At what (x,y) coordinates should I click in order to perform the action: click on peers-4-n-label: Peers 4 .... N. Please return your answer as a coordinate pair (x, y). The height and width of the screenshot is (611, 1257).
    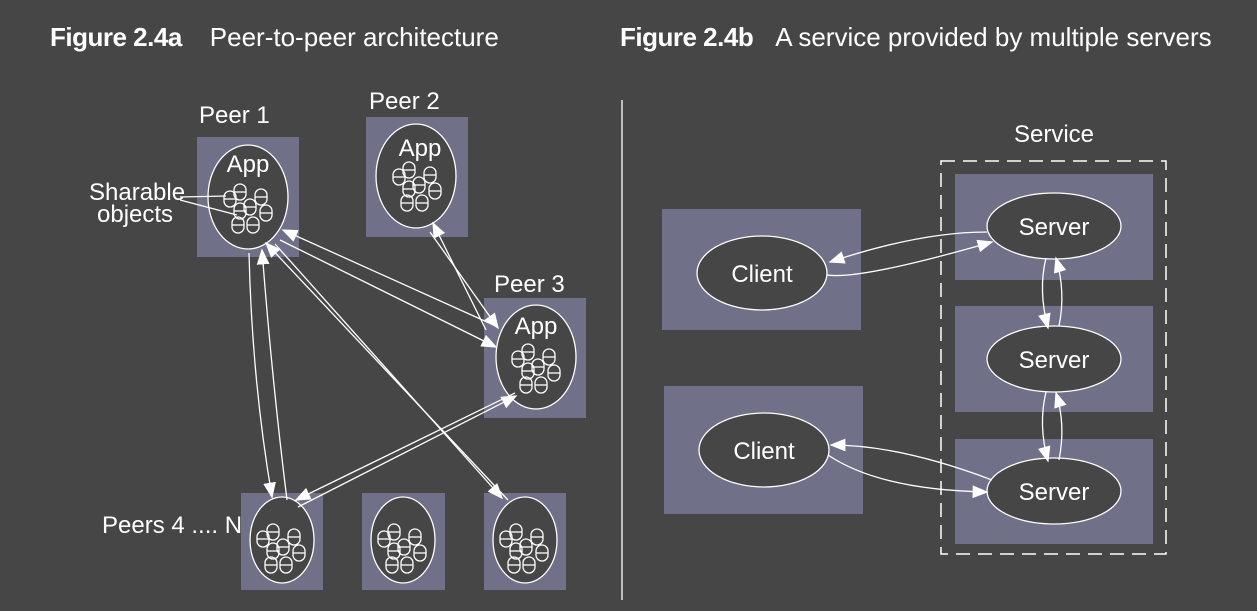
    Looking at the image, I should click on (172, 525).